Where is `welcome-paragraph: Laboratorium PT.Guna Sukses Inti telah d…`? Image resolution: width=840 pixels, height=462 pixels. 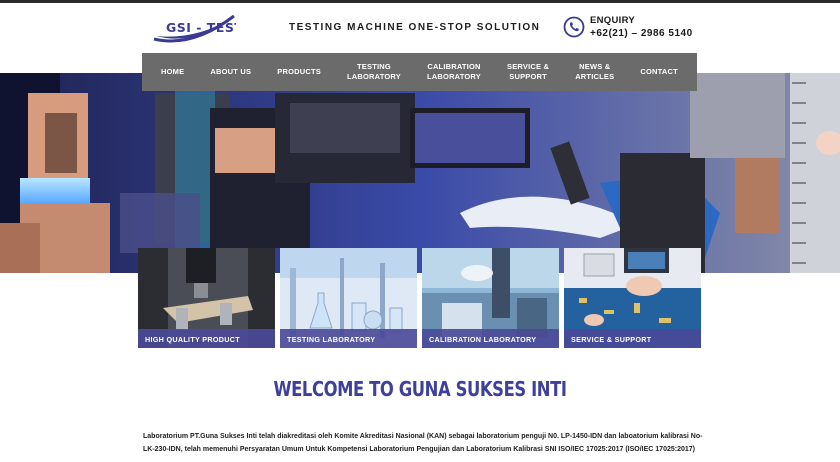 welcome-paragraph: Laboratorium PT.Guna Sukses Inti telah d… is located at coordinates (423, 443).